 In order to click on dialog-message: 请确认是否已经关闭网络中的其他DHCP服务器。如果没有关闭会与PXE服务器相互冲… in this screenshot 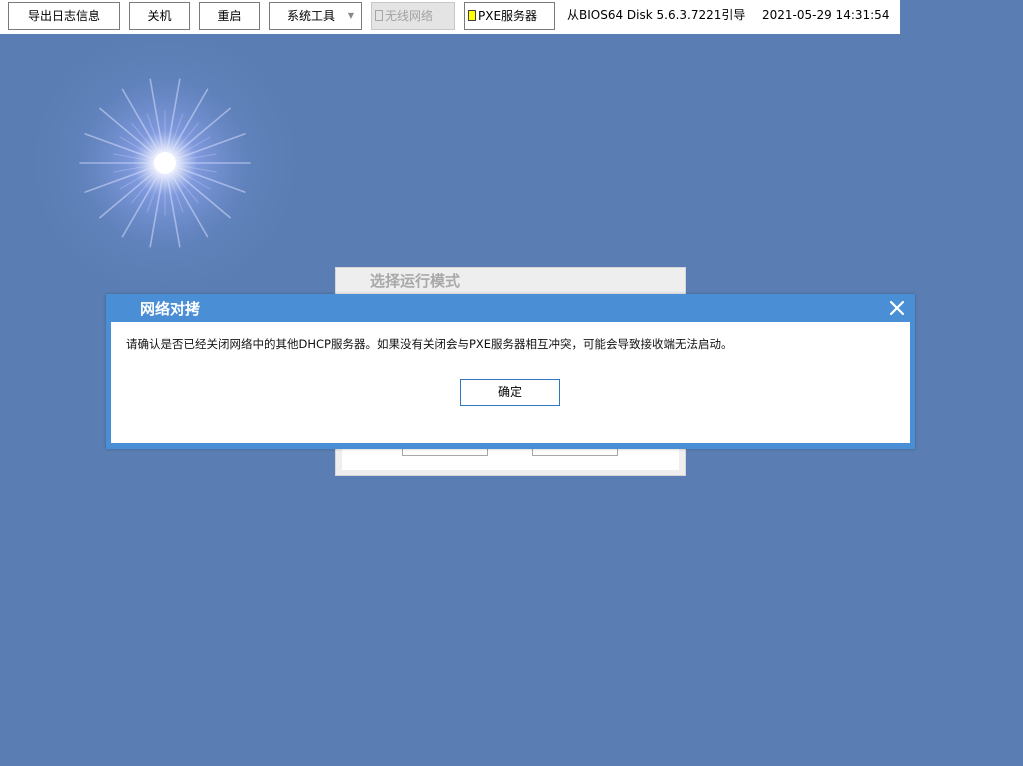, I will do `click(429, 344)`.